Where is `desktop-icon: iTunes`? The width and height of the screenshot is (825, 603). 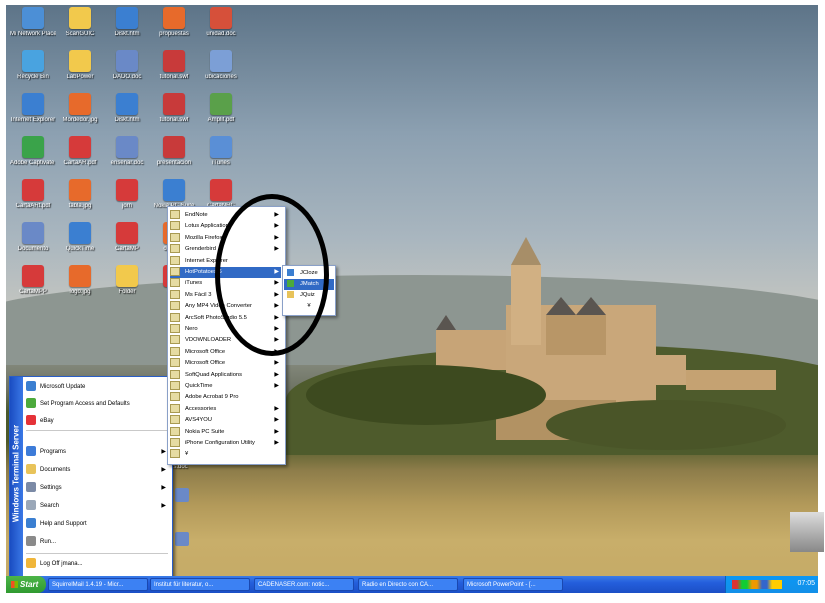 desktop-icon: iTunes is located at coordinates (221, 151).